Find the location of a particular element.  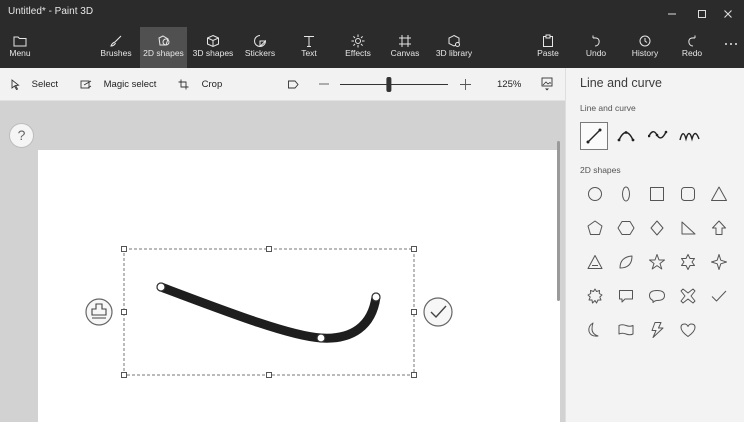

leaf-shape-button is located at coordinates (626, 262).